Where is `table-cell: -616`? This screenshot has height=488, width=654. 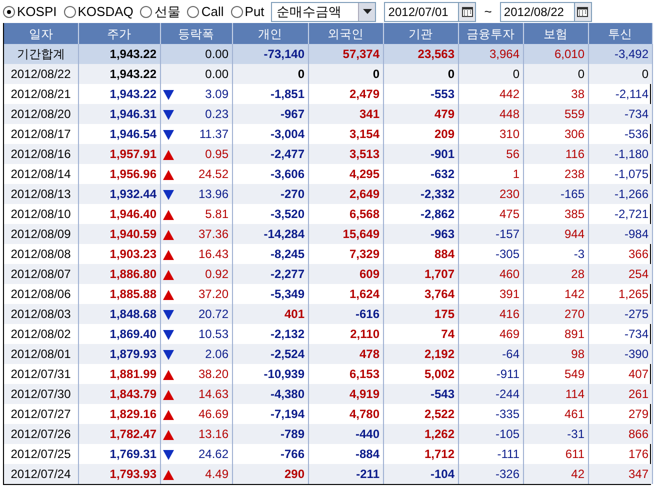 table-cell: -616 is located at coordinates (345, 314).